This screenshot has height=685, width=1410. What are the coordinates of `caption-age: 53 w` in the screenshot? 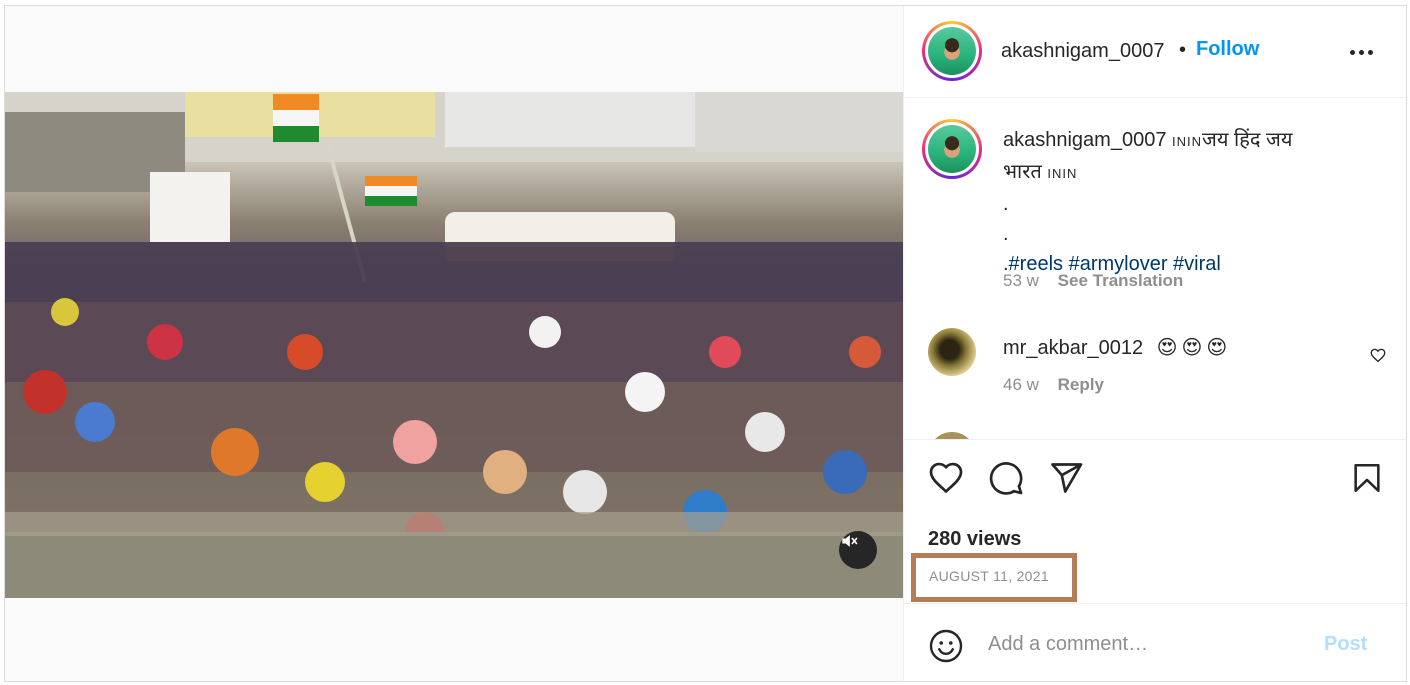 It's located at (1021, 280).